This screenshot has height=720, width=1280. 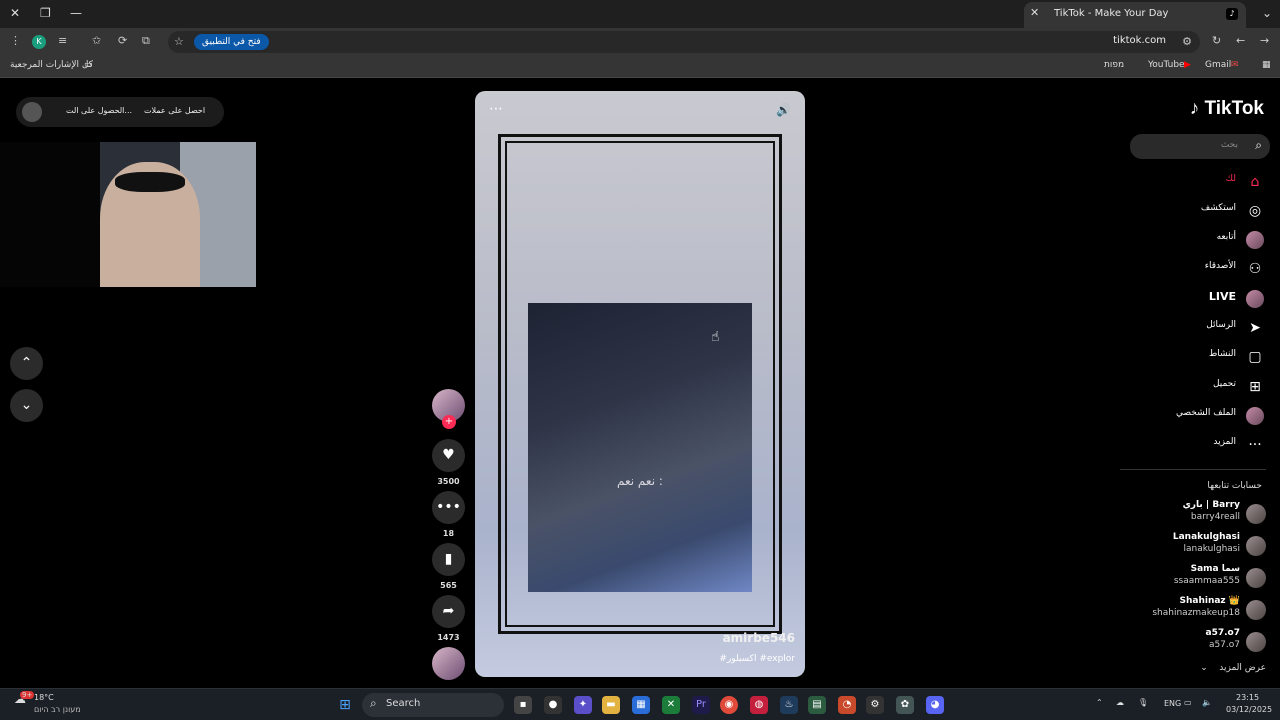 What do you see at coordinates (1191, 577) in the screenshot?
I see `account-item: Sama سما ssaammaa555` at bounding box center [1191, 577].